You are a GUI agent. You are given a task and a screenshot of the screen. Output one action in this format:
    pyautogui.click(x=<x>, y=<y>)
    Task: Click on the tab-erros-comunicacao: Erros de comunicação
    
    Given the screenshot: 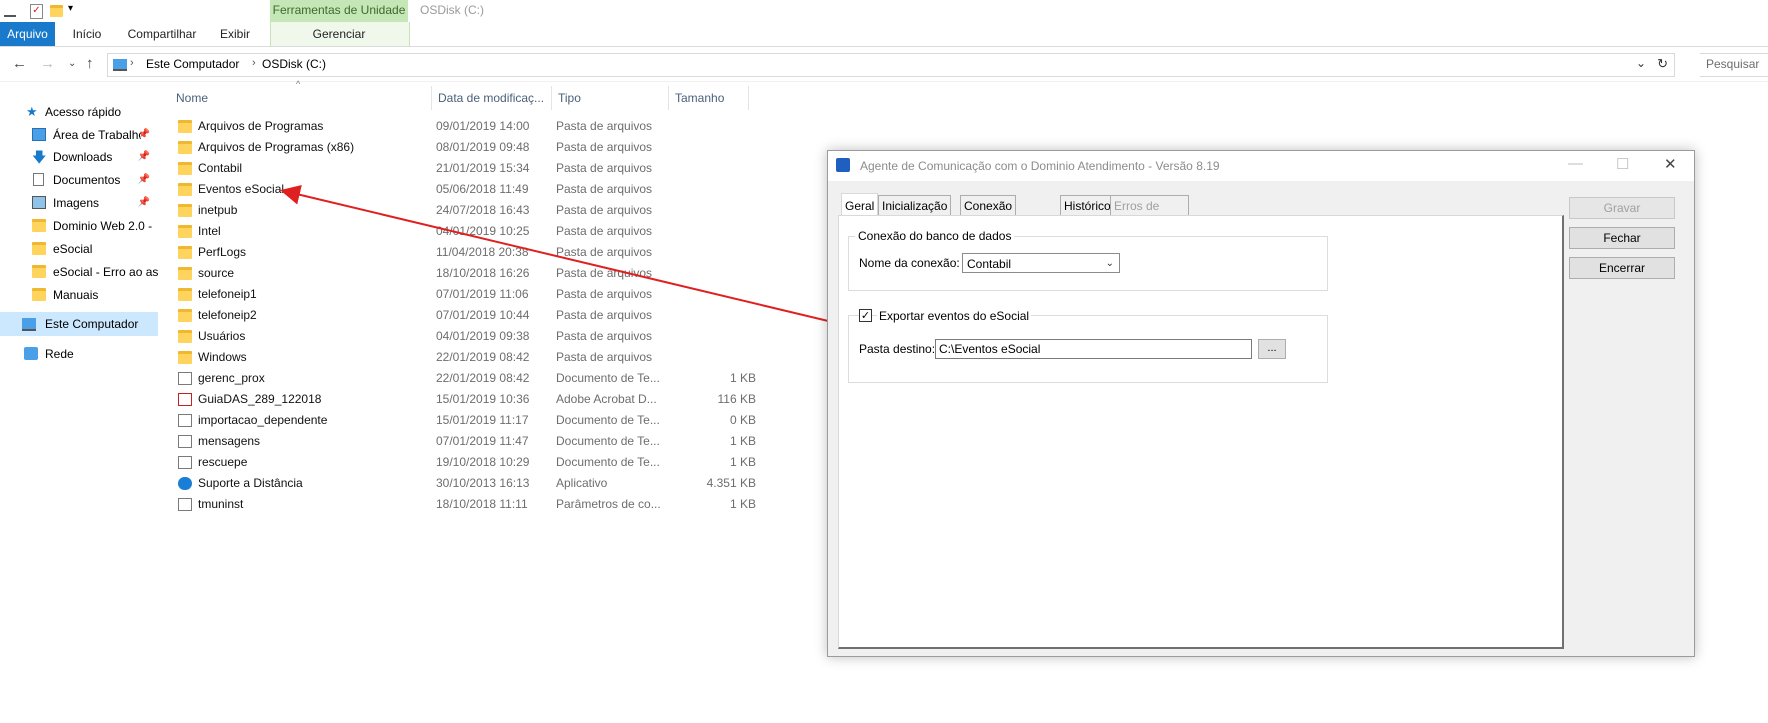 What is the action you would take?
    pyautogui.click(x=1149, y=214)
    